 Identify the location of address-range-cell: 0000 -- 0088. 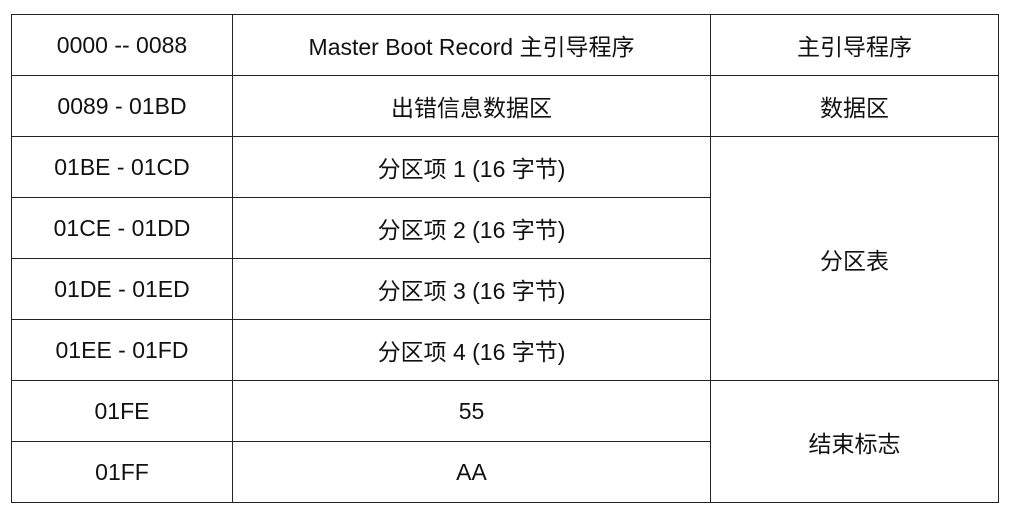
(122, 45).